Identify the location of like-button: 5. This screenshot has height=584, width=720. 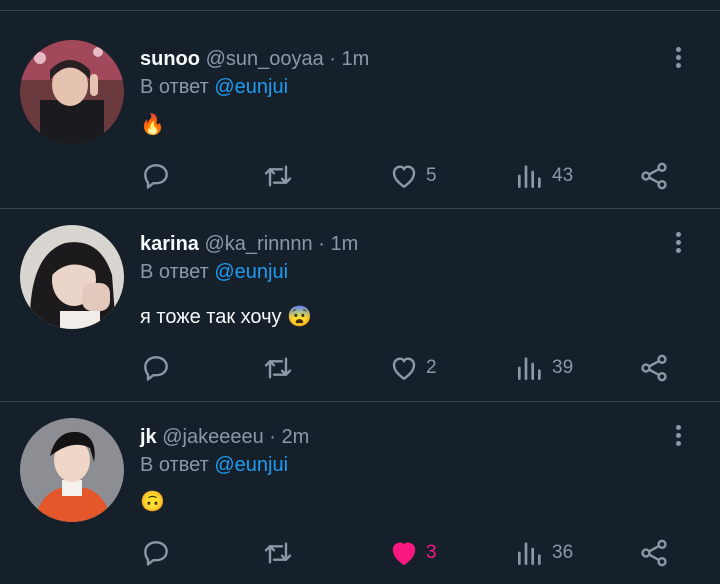
(412, 176).